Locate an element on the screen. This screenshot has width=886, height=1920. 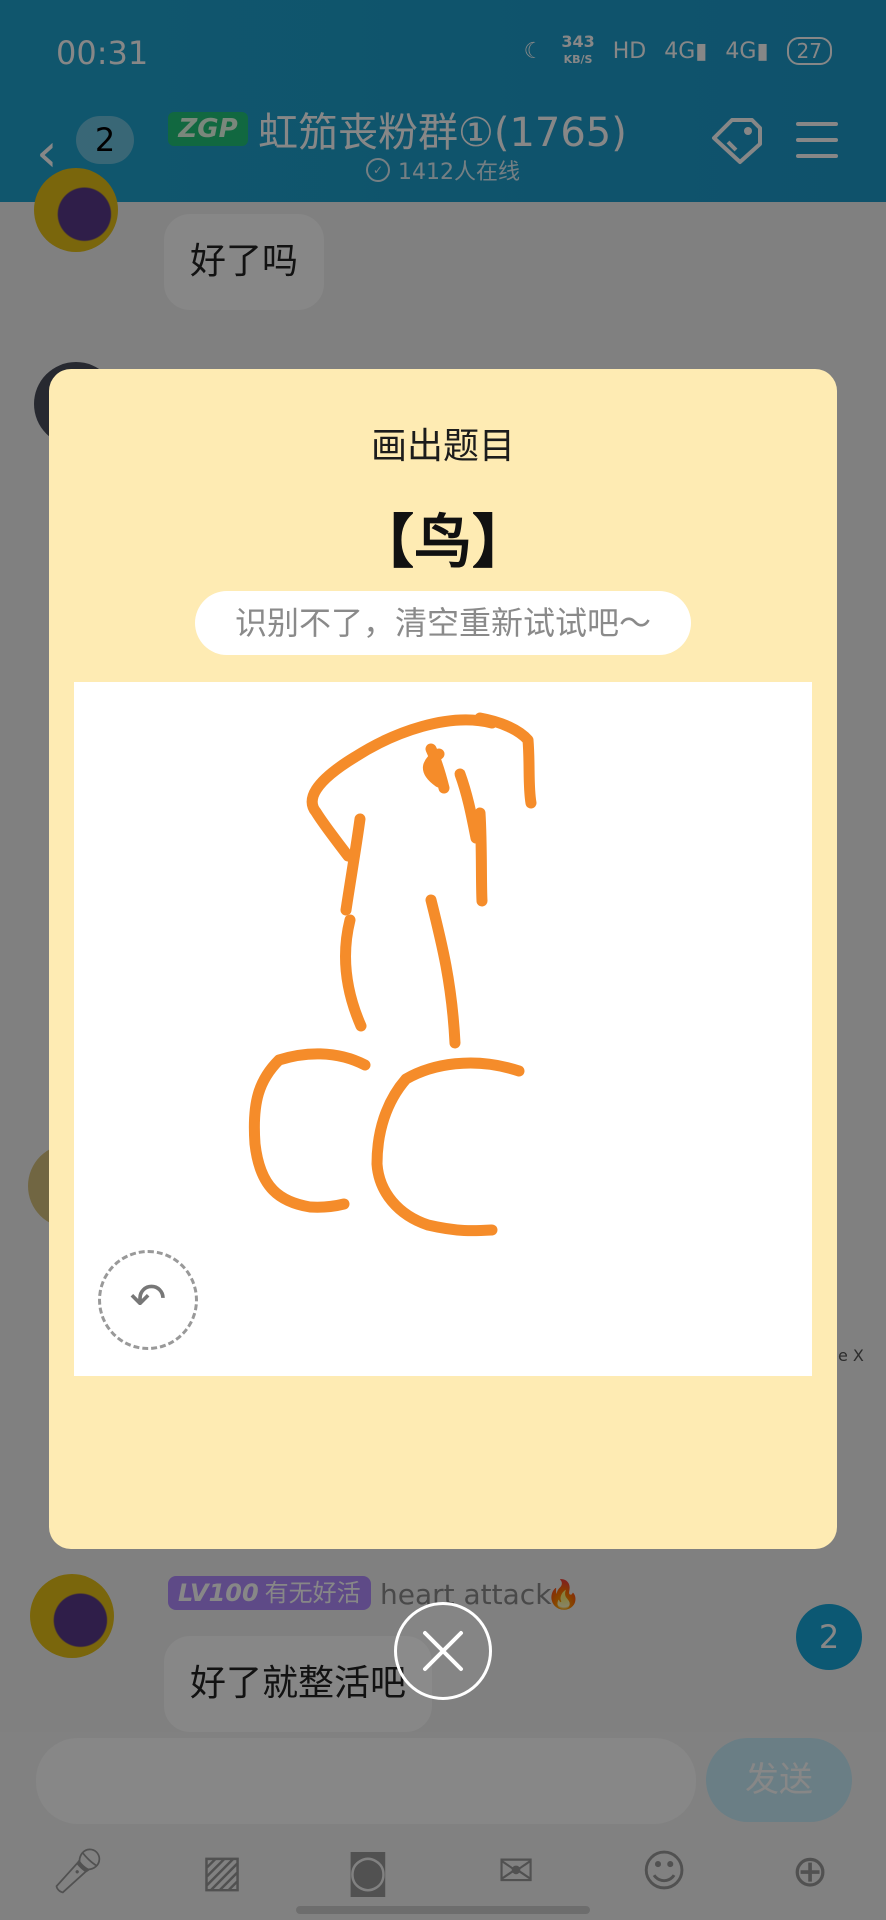
close-icon is located at coordinates (443, 1651).